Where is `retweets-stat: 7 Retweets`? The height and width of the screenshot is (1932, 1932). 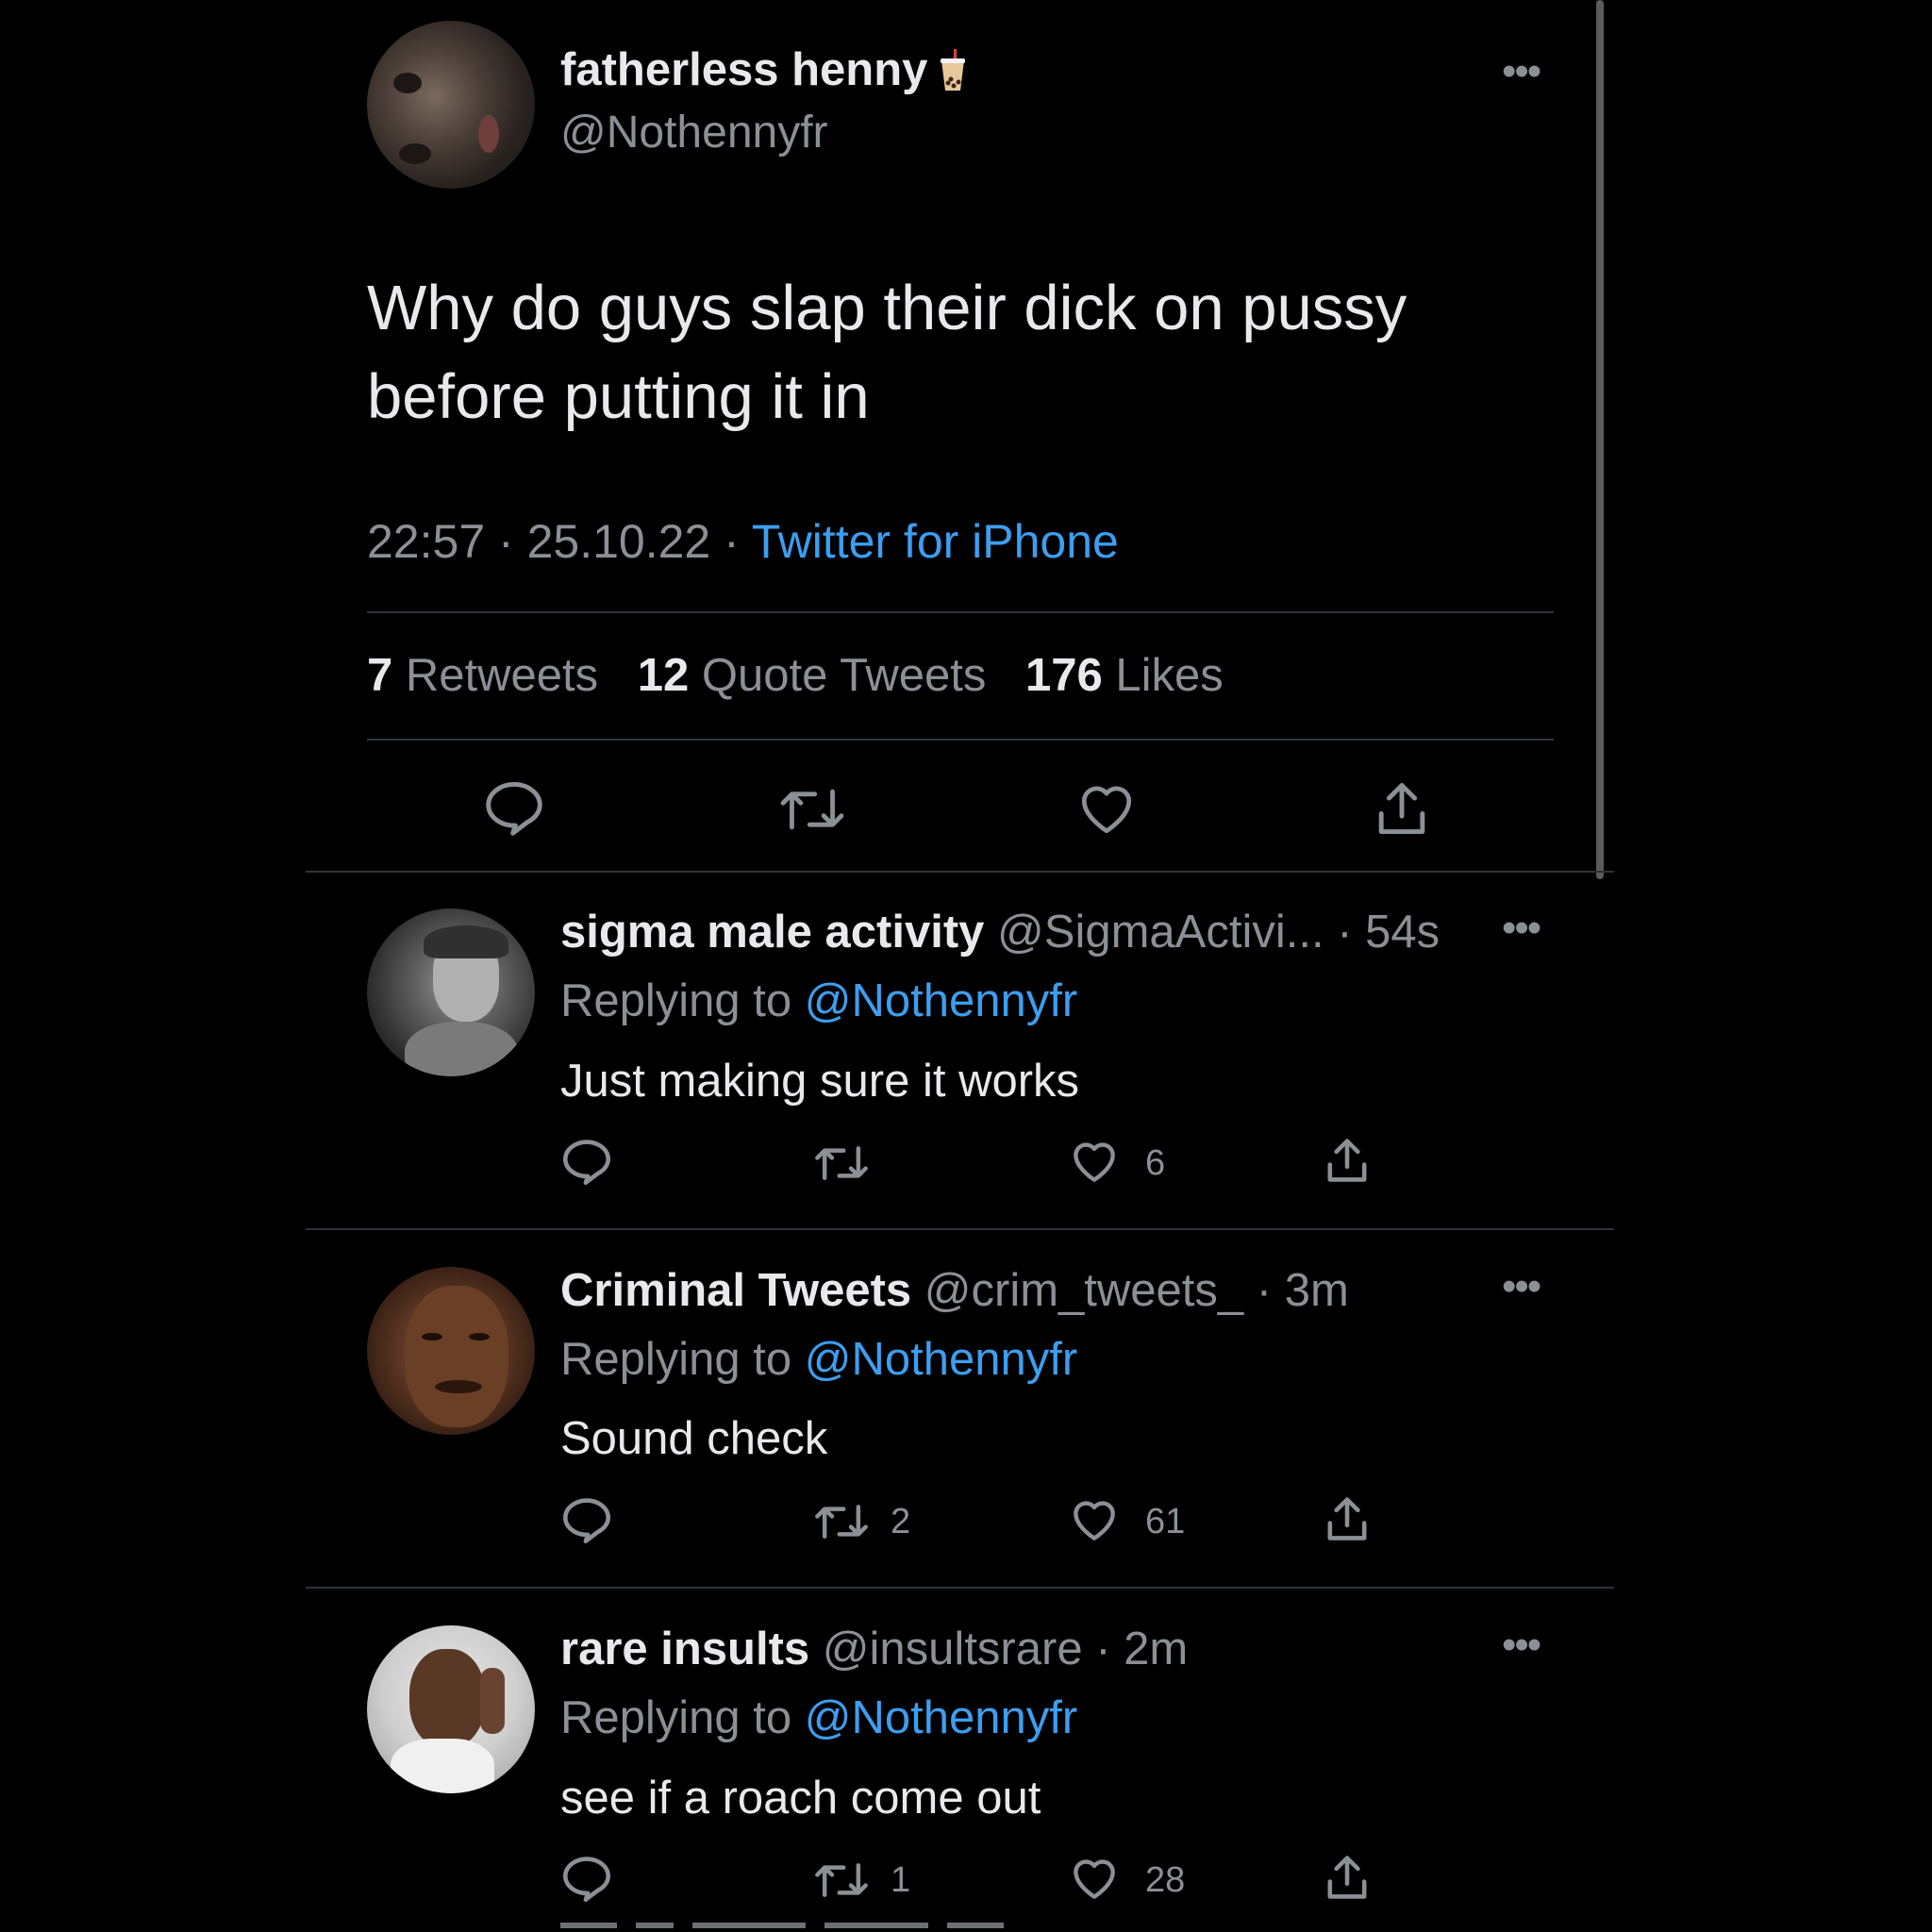
retweets-stat: 7 Retweets is located at coordinates (483, 675).